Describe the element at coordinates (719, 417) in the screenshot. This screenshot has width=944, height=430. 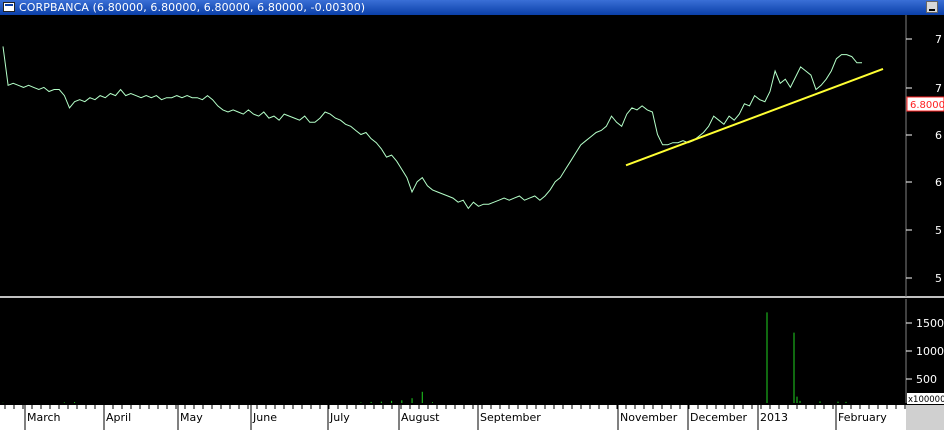
I see `month-label: December` at that location.